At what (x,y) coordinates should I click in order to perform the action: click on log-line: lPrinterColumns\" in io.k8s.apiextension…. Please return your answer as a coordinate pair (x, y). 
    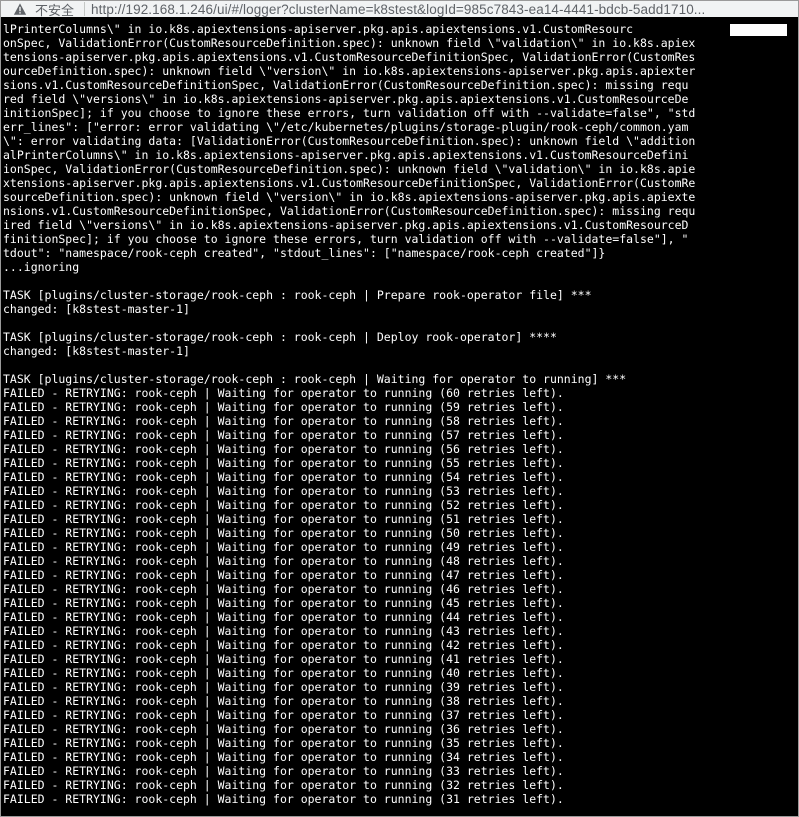
    Looking at the image, I should click on (318, 29).